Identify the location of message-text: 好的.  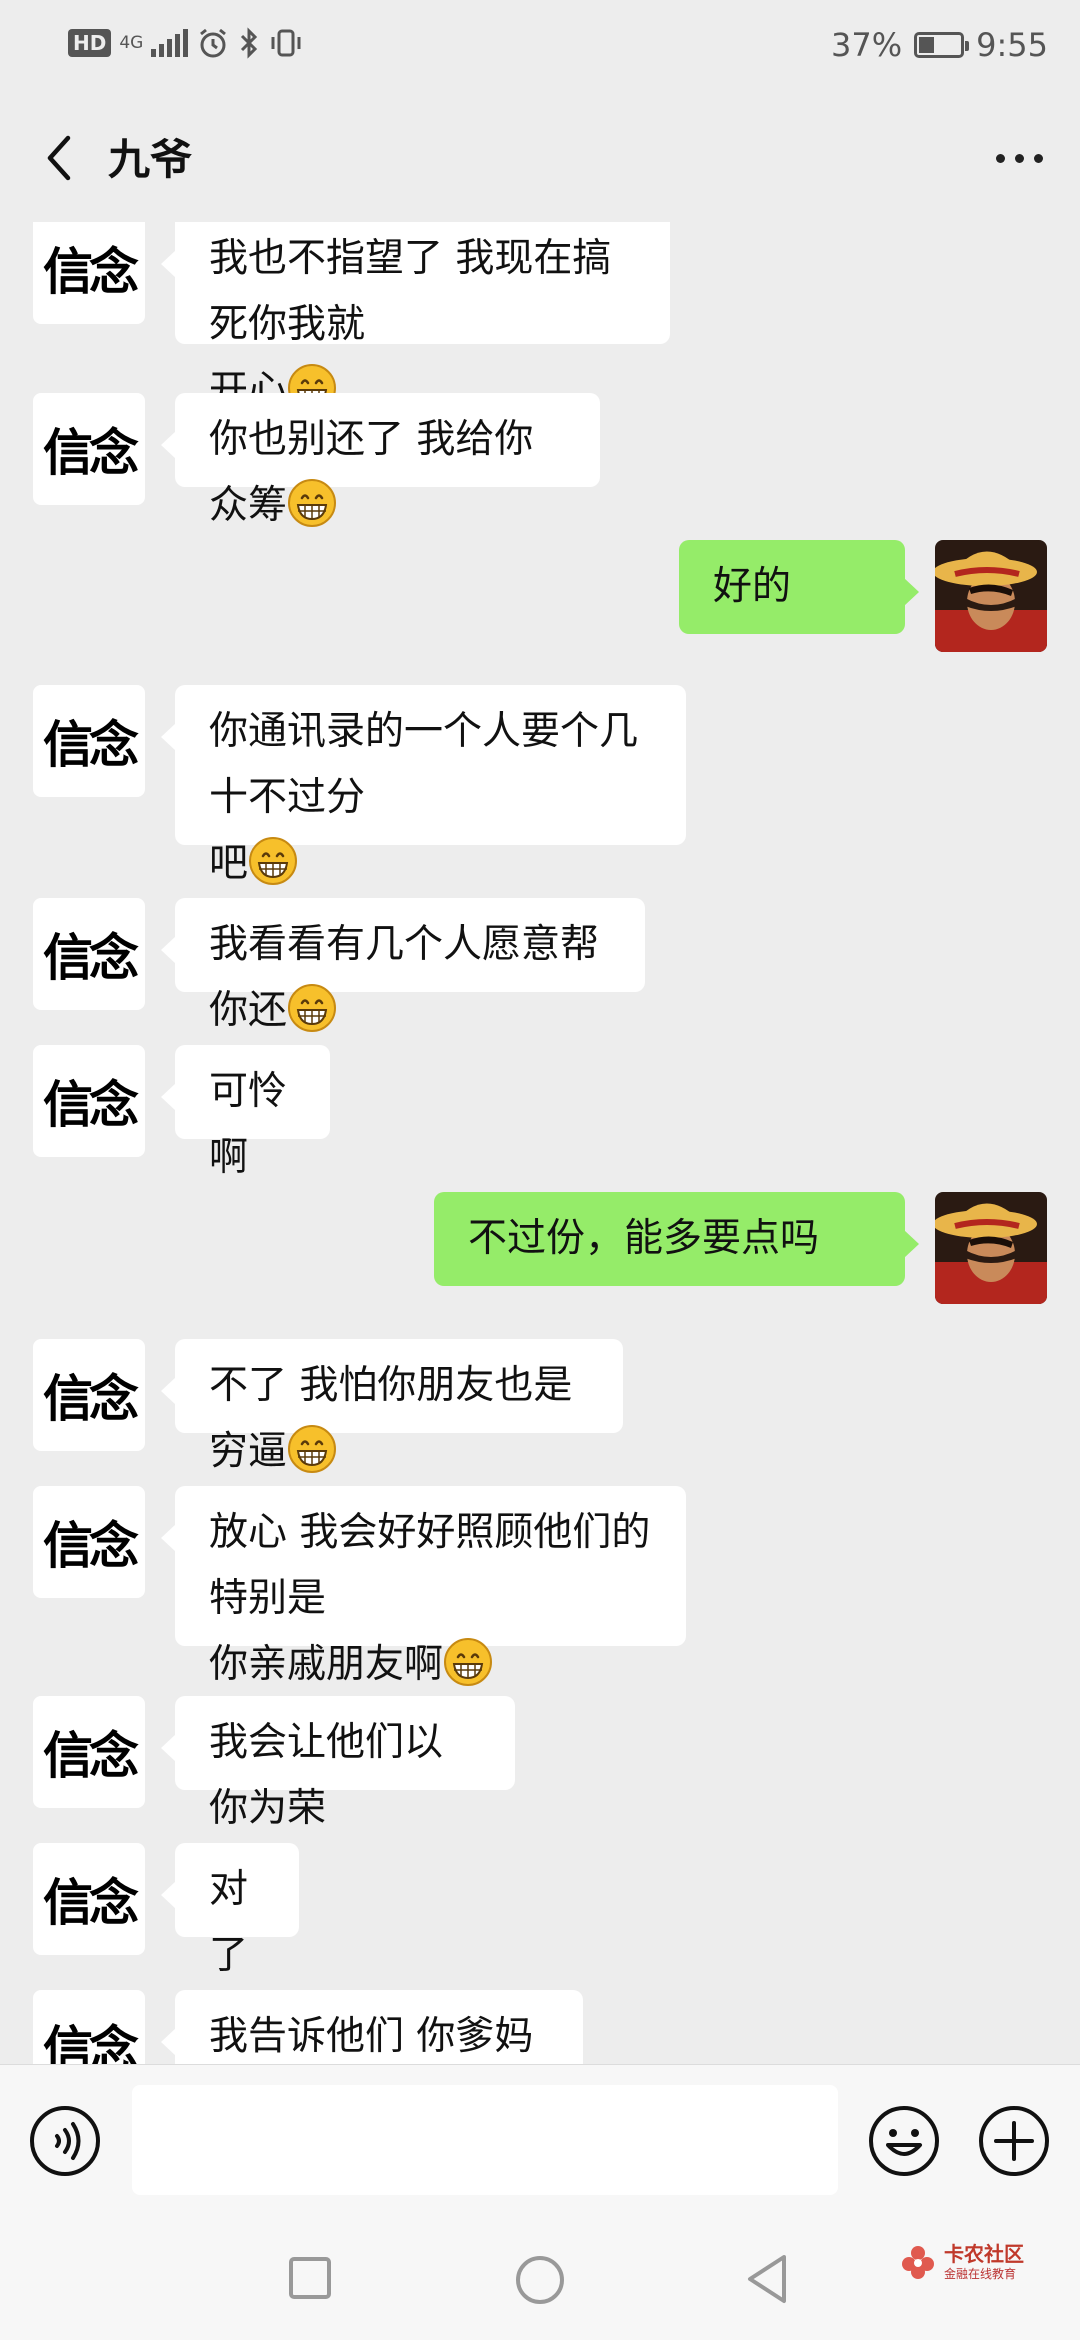
(752, 586).